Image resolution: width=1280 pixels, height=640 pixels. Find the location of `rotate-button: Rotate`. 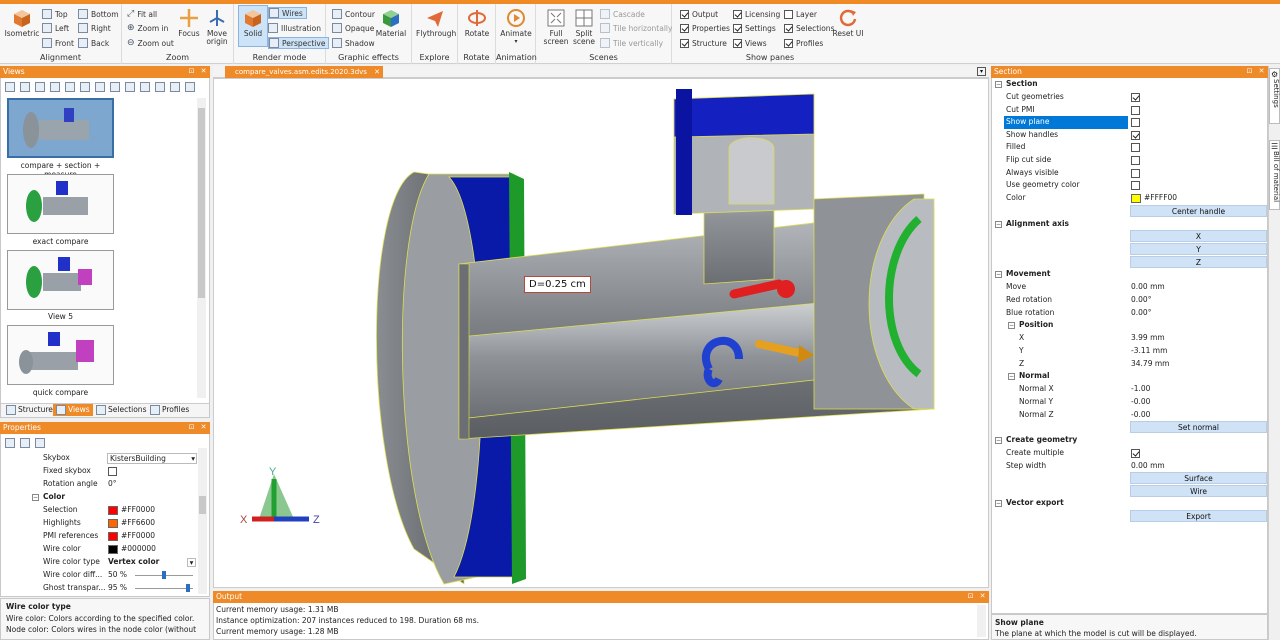

rotate-button: Rotate is located at coordinates (477, 22).